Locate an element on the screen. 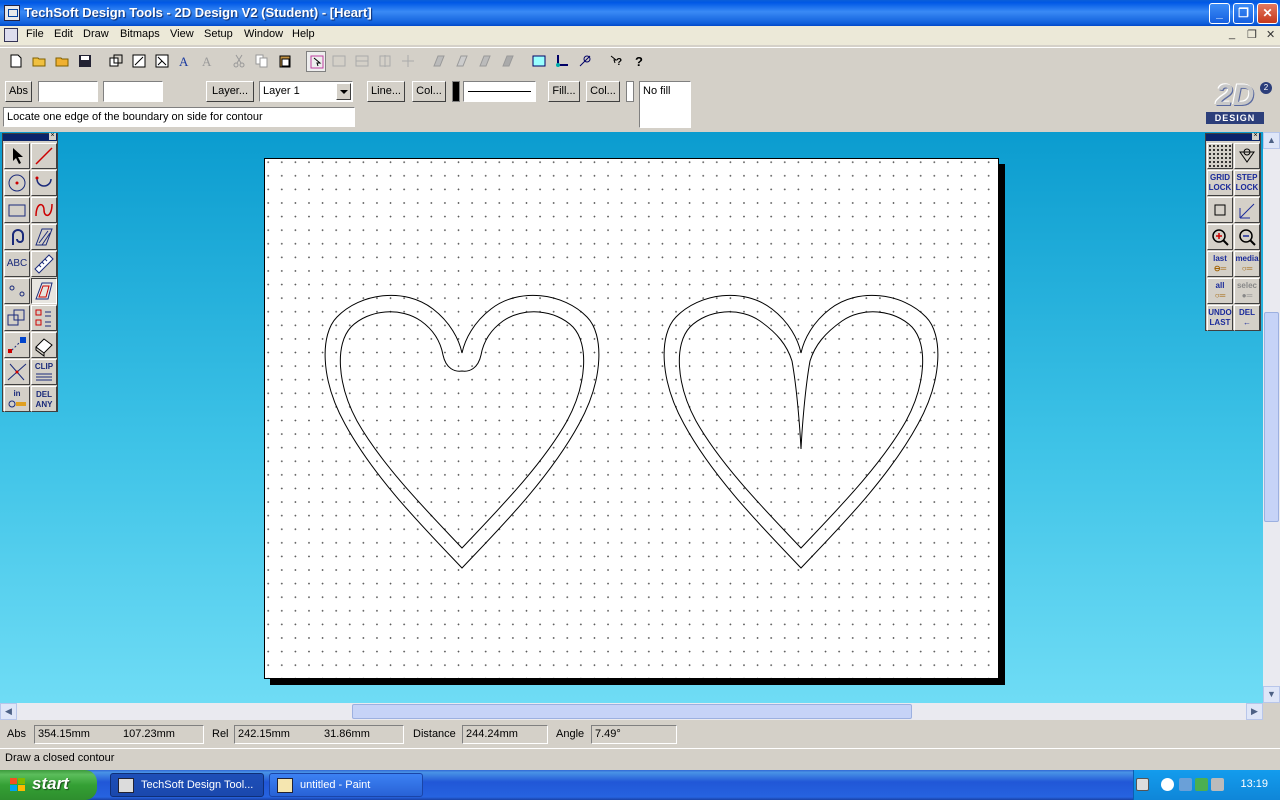 This screenshot has width=1280, height=800. view-page-button is located at coordinates (539, 61).